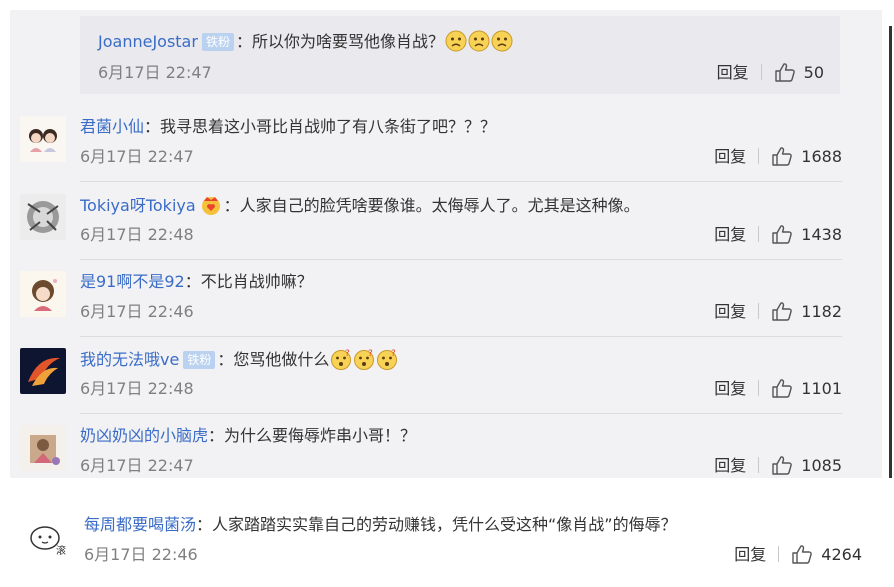 The width and height of the screenshot is (894, 587). Describe the element at coordinates (770, 73) in the screenshot. I see `actions: 回复 50` at that location.